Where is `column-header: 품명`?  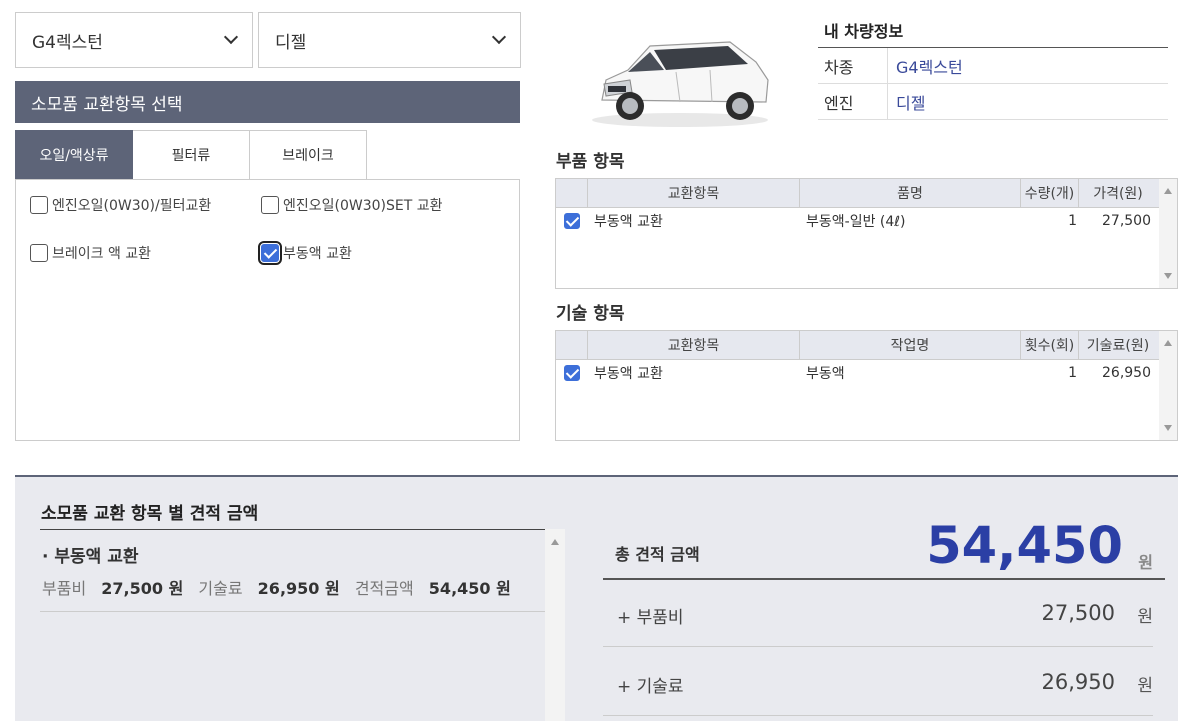 column-header: 품명 is located at coordinates (910, 193).